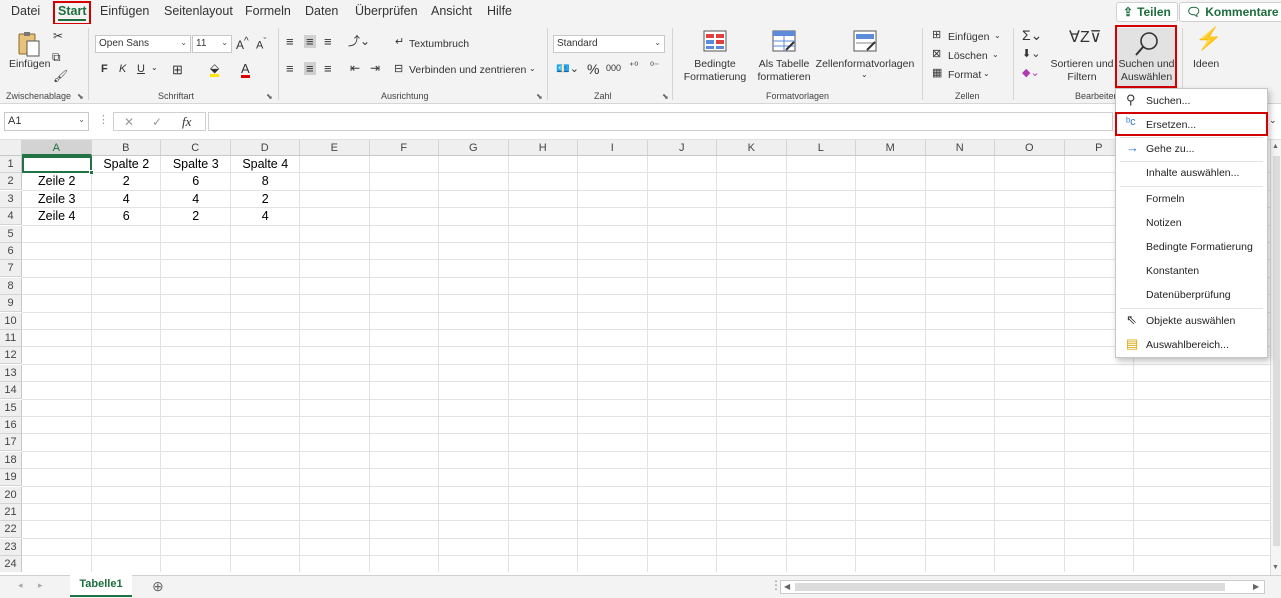 The height and width of the screenshot is (598, 1281). Describe the element at coordinates (57, 216) in the screenshot. I see `cell-A4: Zeile 4` at that location.